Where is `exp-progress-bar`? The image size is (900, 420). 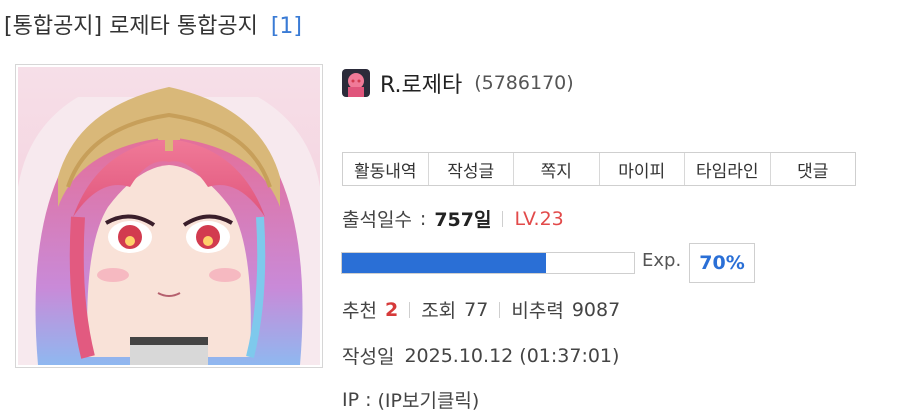 exp-progress-bar is located at coordinates (488, 263).